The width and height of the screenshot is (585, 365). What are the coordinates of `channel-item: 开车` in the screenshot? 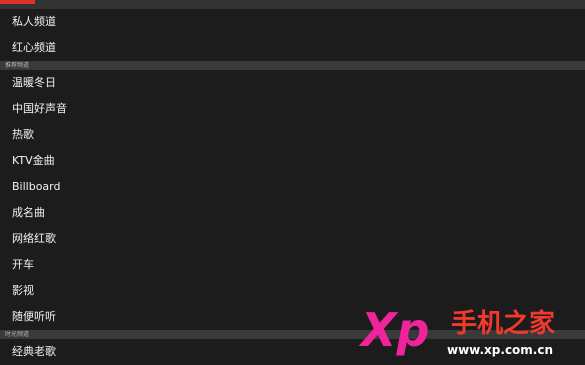 It's located at (292, 265).